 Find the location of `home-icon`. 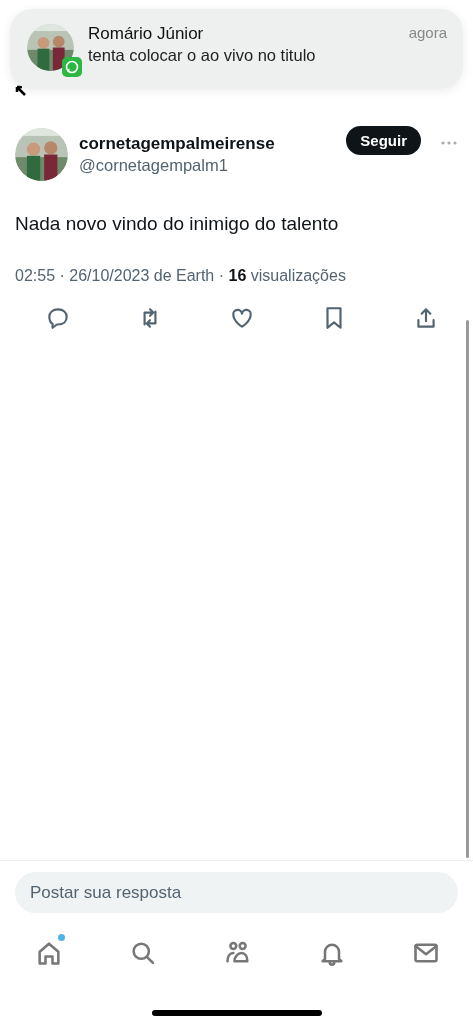

home-icon is located at coordinates (49, 953).